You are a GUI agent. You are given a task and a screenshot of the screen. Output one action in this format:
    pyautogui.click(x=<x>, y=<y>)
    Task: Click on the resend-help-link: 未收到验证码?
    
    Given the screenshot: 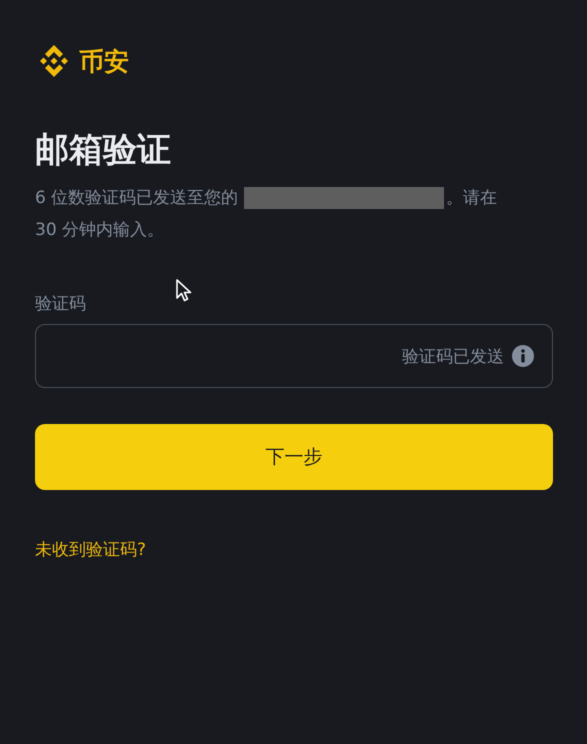 What is the action you would take?
    pyautogui.click(x=90, y=549)
    